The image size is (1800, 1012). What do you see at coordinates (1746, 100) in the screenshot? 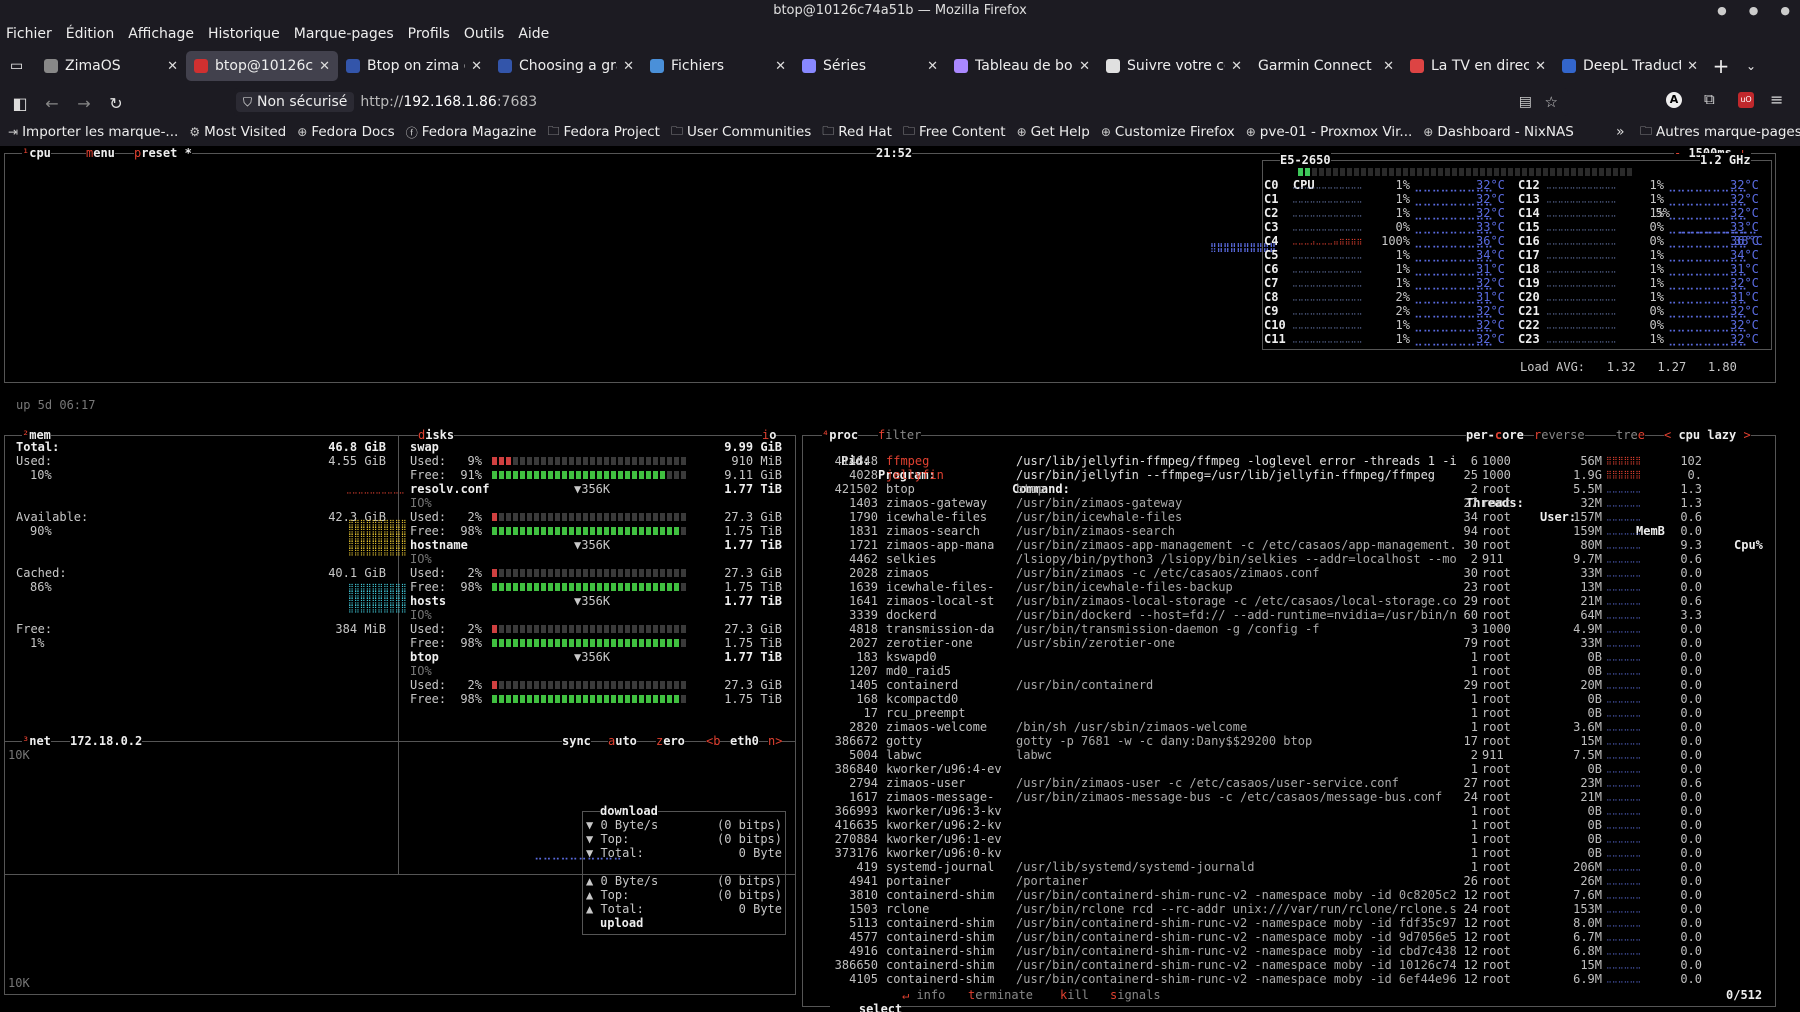
I see `ublock-icon: uO` at bounding box center [1746, 100].